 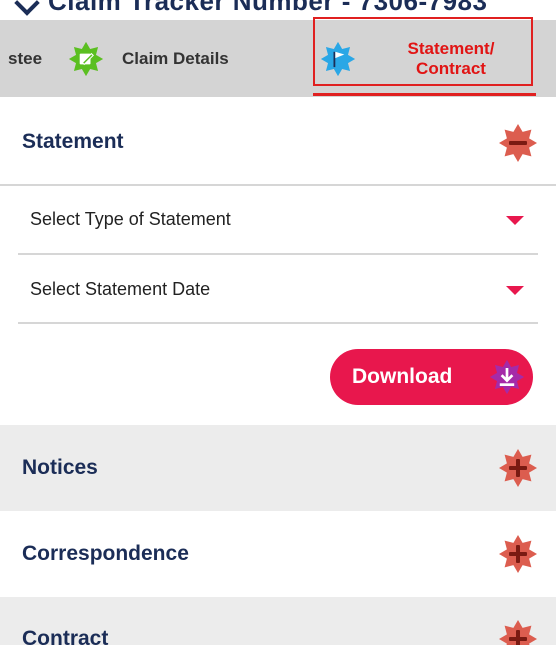 I want to click on edit-icon, so click(x=86, y=58).